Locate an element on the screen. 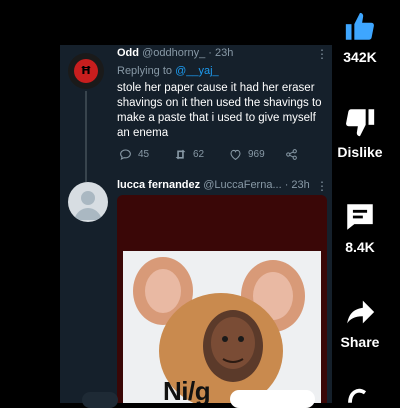 The width and height of the screenshot is (400, 408). avatar: Ħ is located at coordinates (86, 71).